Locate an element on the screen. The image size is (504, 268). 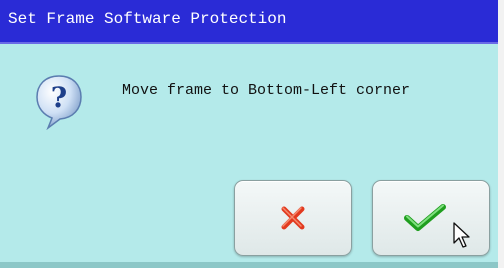
confirm-button is located at coordinates (431, 218).